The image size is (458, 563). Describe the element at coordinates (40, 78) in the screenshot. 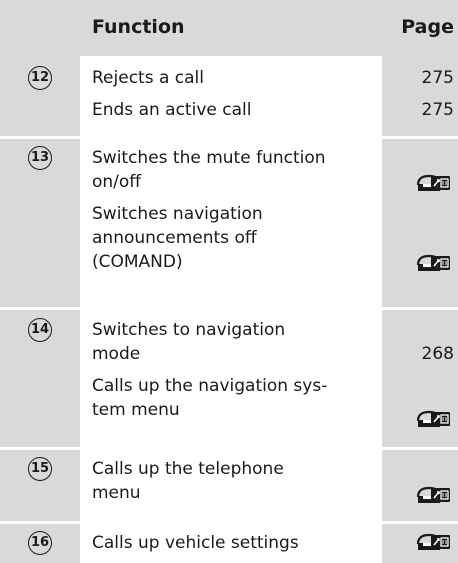

I see `row-number-12: 12` at that location.